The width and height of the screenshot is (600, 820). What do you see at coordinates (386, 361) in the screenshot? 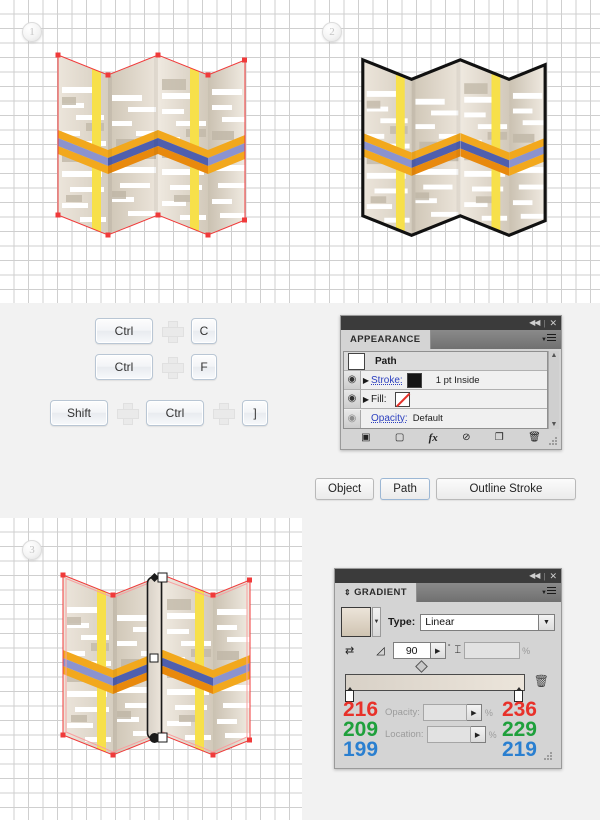
I see `appearance-path-title: Path` at bounding box center [386, 361].